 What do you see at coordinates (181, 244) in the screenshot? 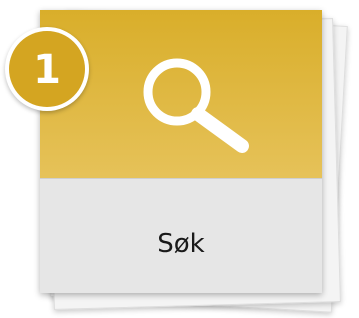
I see `tile-label: Søk` at bounding box center [181, 244].